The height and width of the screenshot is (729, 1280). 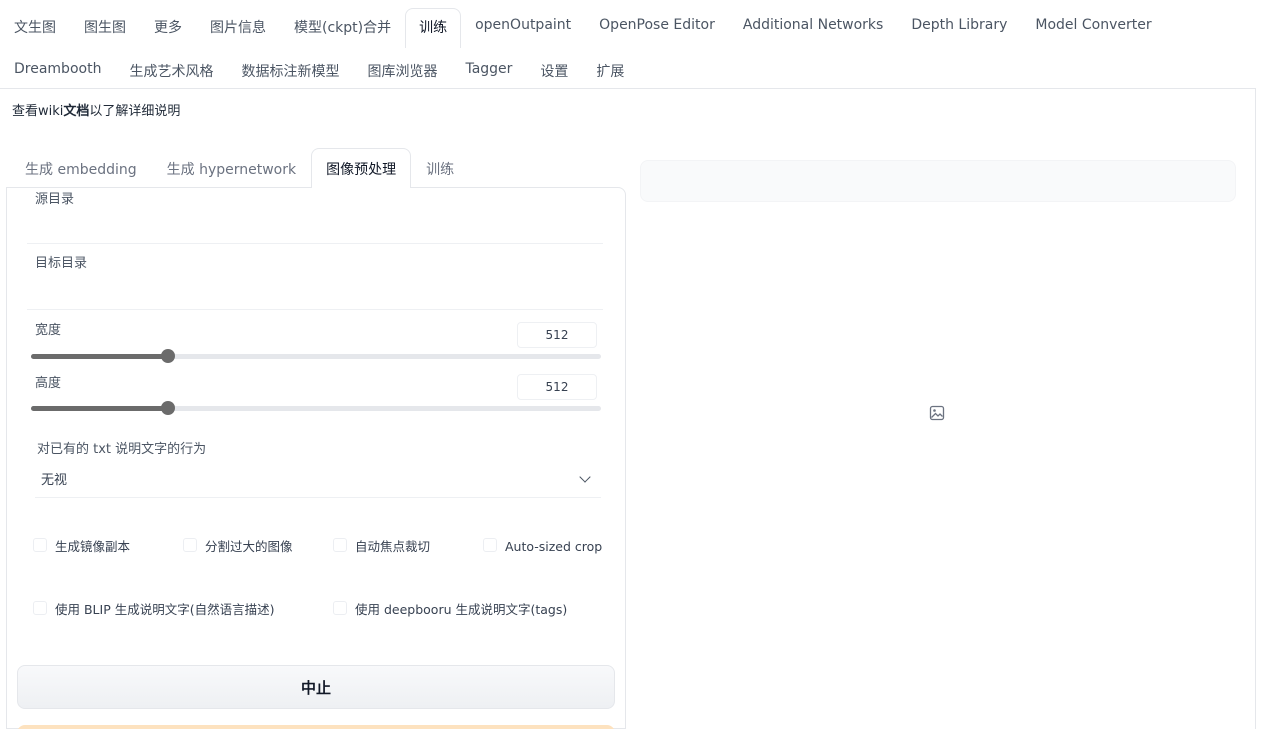 What do you see at coordinates (171, 72) in the screenshot?
I see `tab-art-style: 生成艺术风格` at bounding box center [171, 72].